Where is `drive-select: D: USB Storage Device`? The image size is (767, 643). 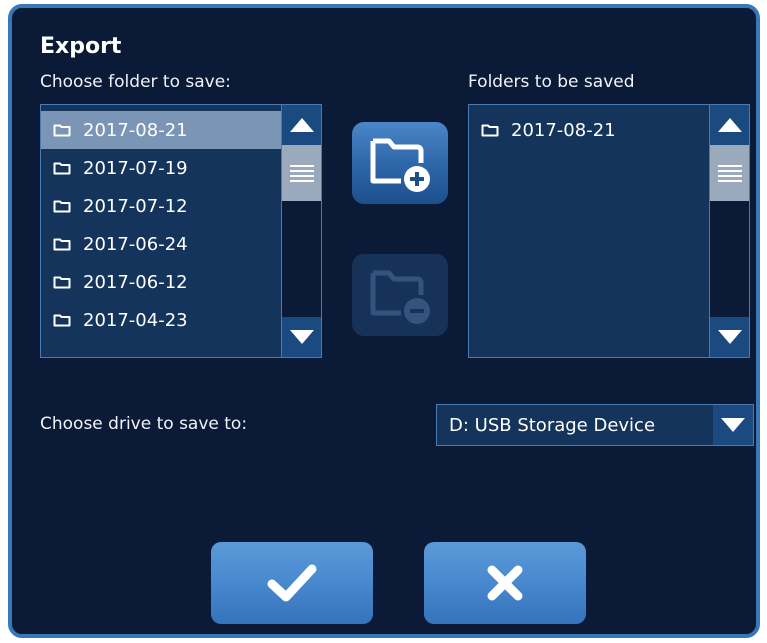
drive-select: D: USB Storage Device is located at coordinates (595, 425).